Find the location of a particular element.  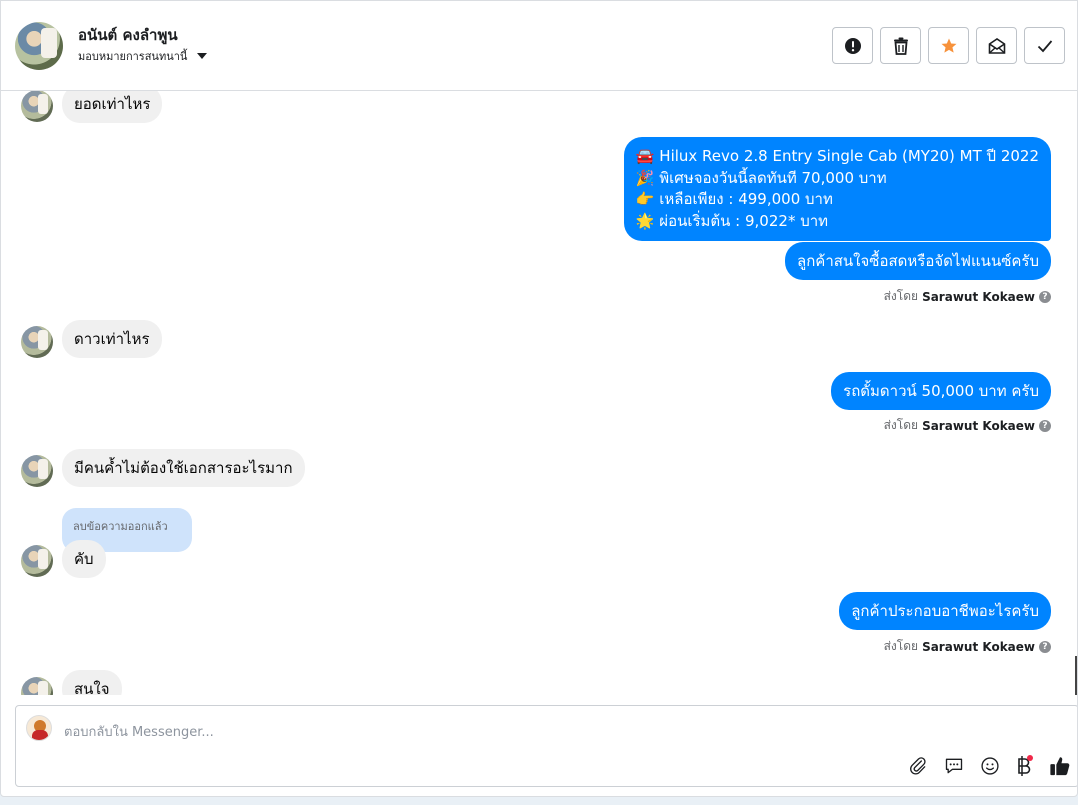

page-background is located at coordinates (539, 801).